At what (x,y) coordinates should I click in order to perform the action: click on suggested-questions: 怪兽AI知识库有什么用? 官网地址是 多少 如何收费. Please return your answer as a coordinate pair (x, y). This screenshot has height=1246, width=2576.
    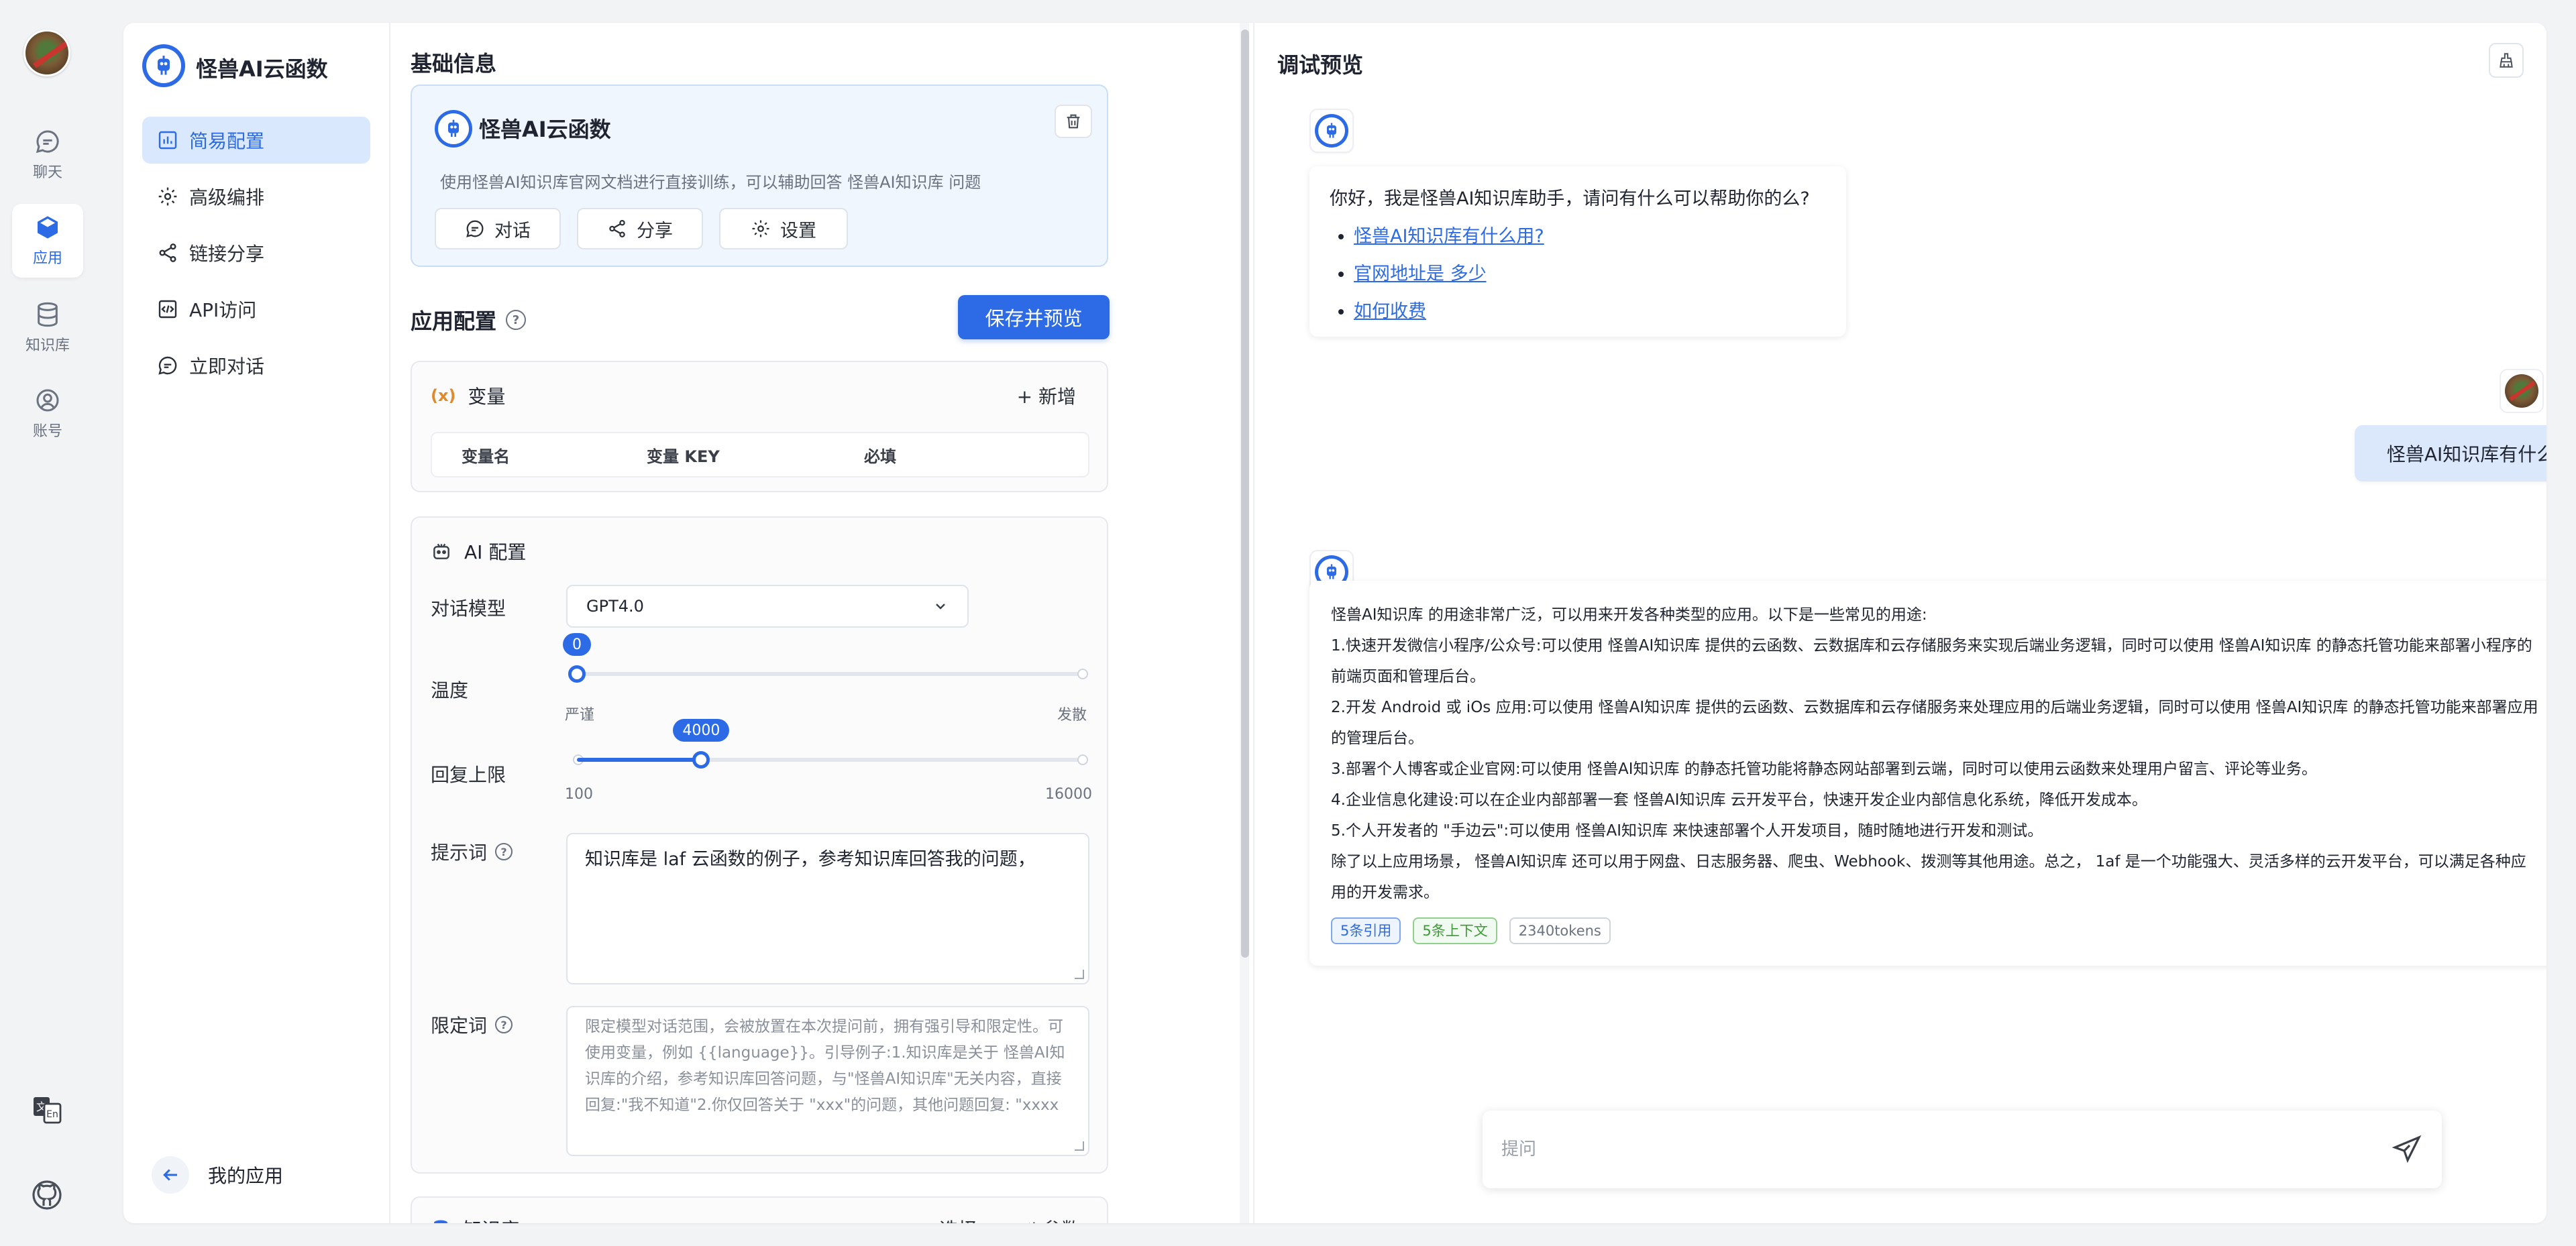
    Looking at the image, I should click on (1578, 274).